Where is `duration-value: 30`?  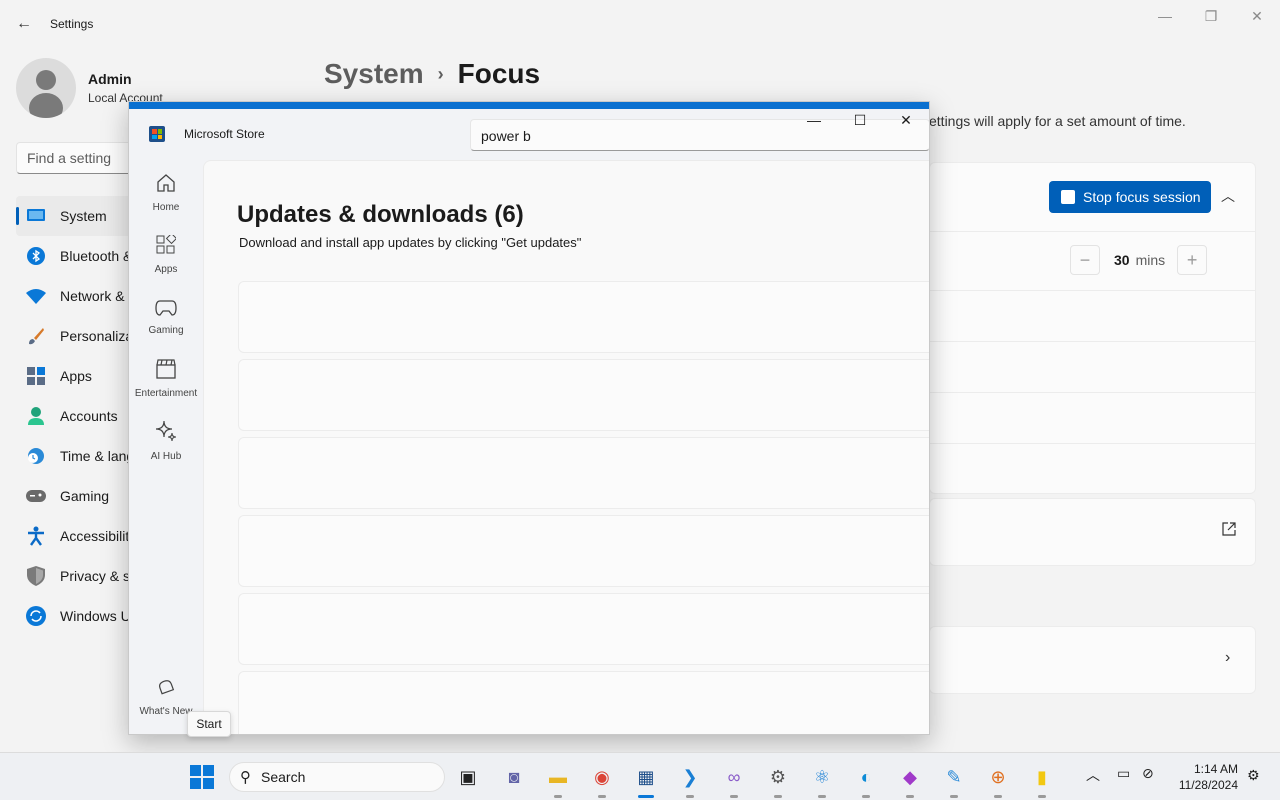
duration-value: 30 is located at coordinates (1122, 260).